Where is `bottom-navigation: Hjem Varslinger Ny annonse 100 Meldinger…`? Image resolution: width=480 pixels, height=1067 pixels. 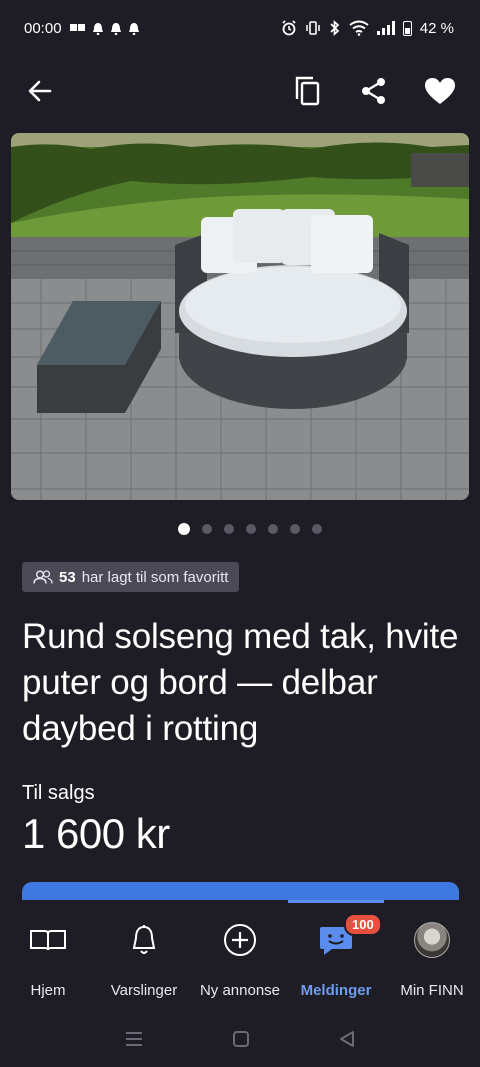 bottom-navigation: Hjem Varslinger Ny annonse 100 Meldinger… is located at coordinates (240, 952).